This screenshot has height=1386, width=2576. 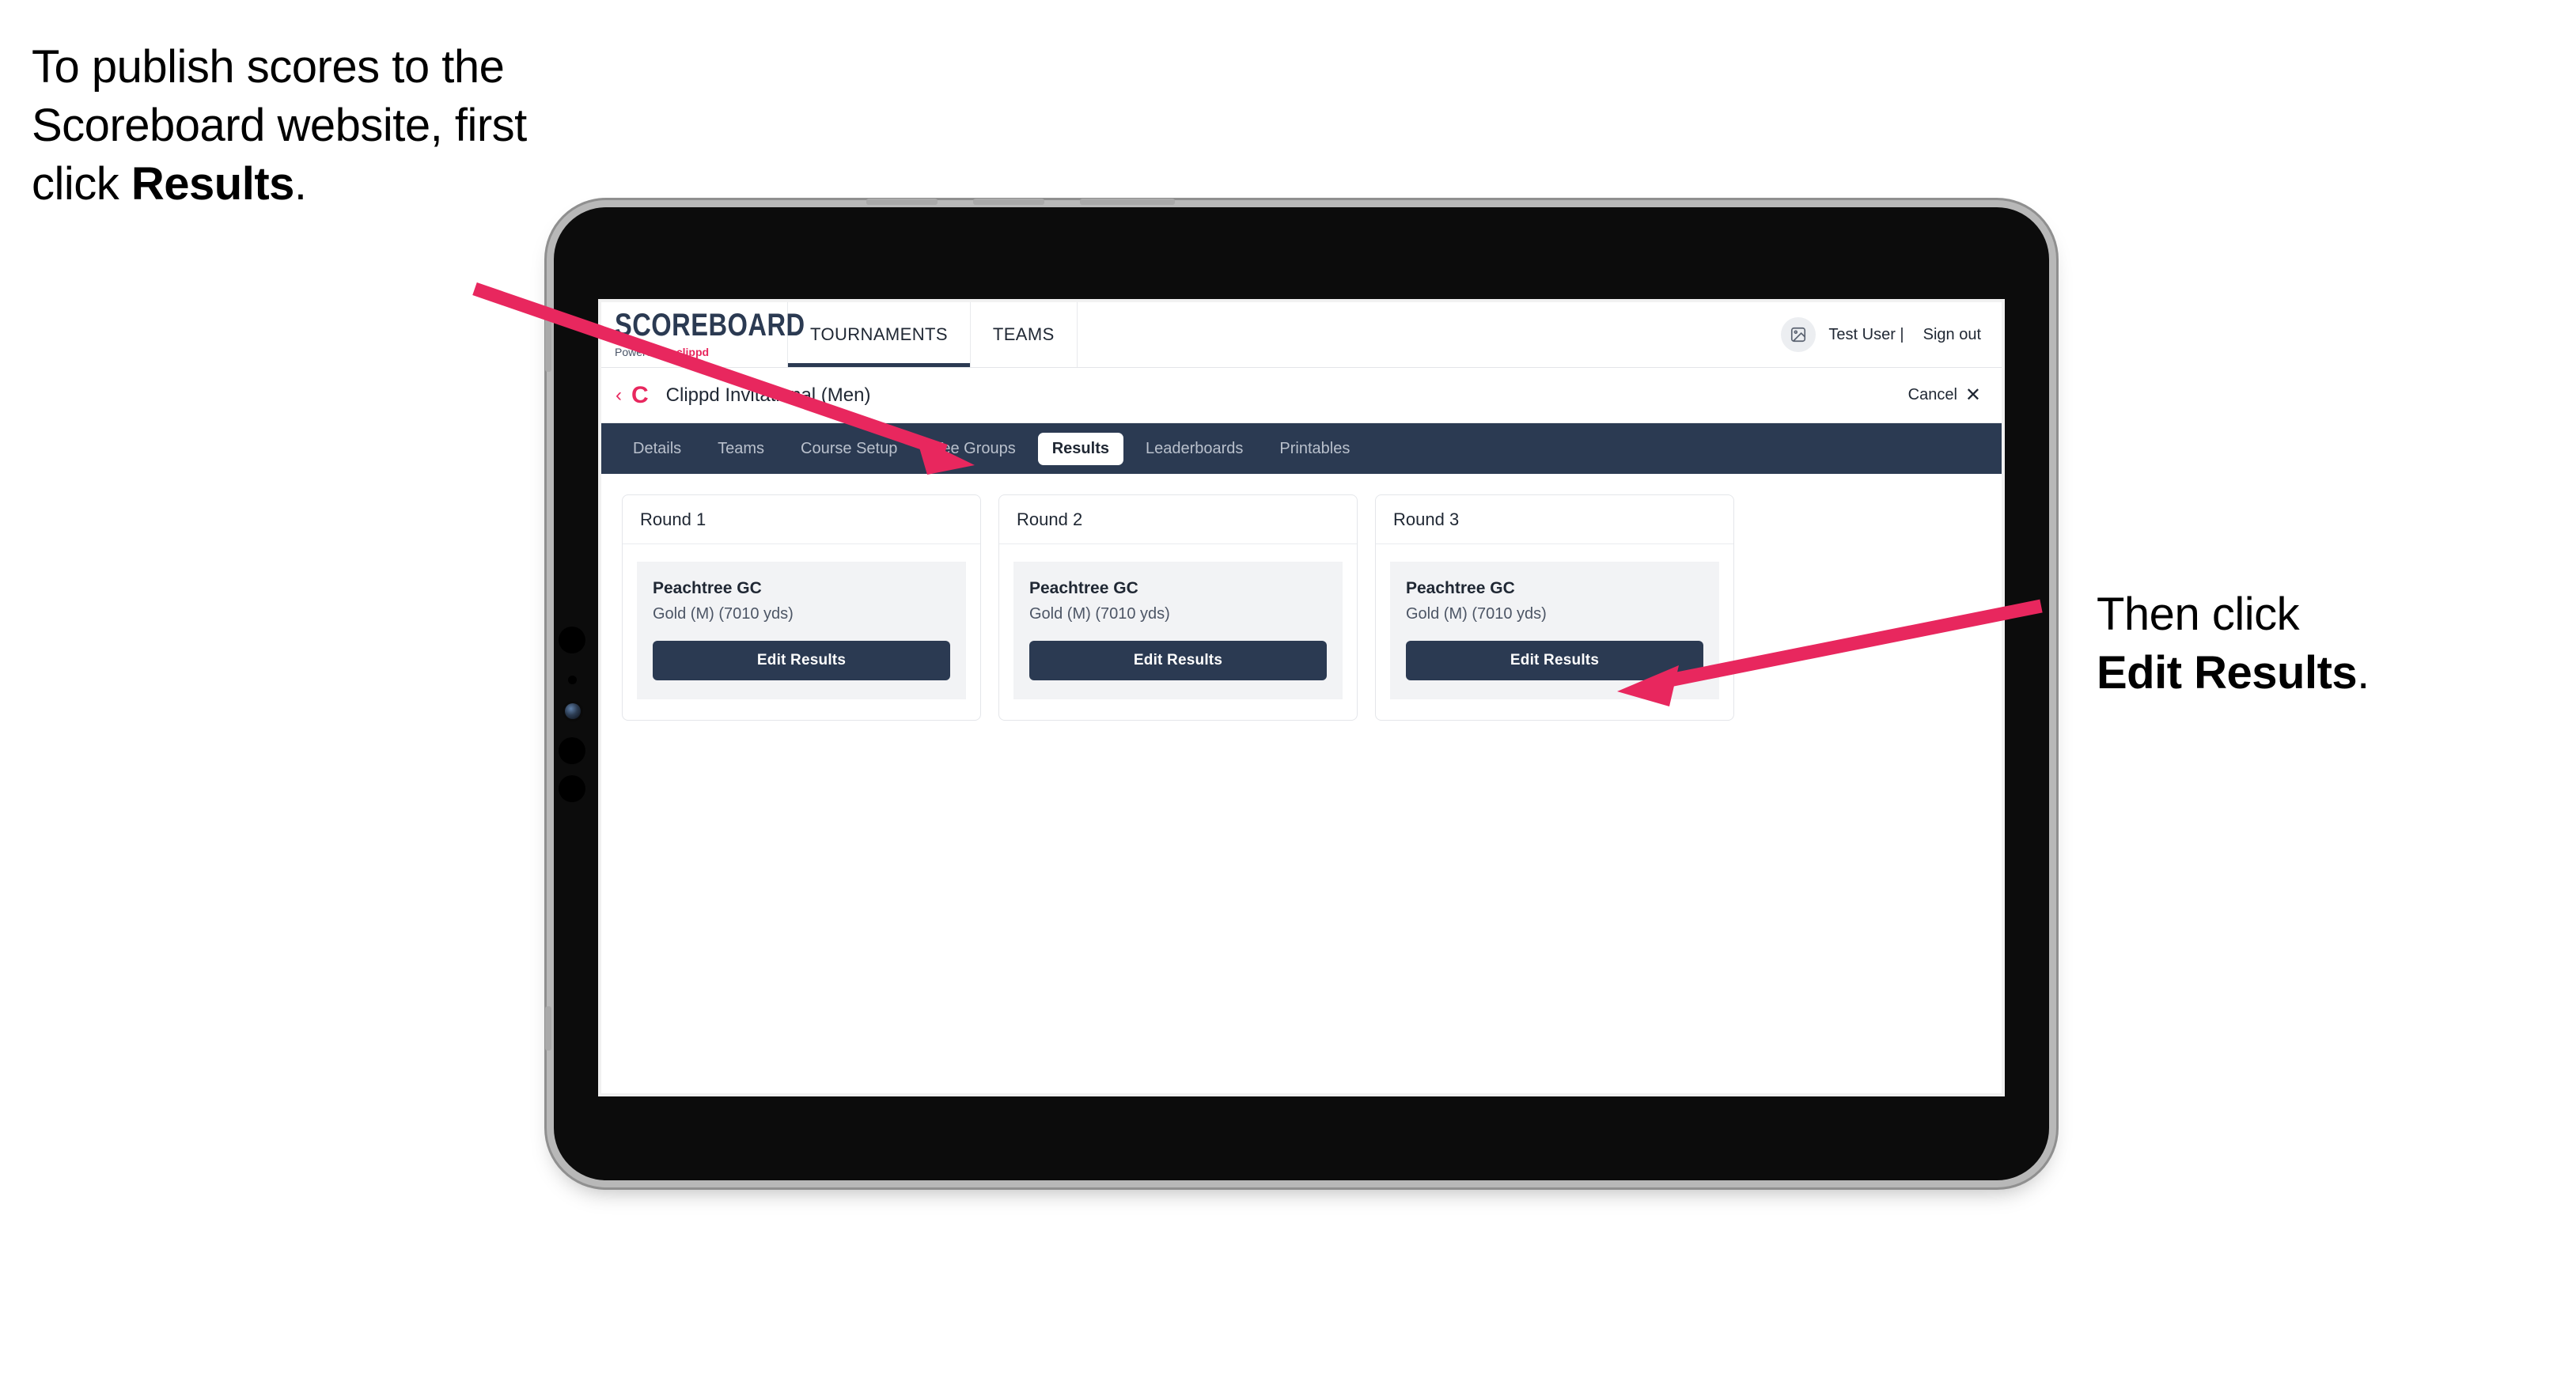 What do you see at coordinates (645, 352) in the screenshot?
I see `brand-powered-prefix: Powered by` at bounding box center [645, 352].